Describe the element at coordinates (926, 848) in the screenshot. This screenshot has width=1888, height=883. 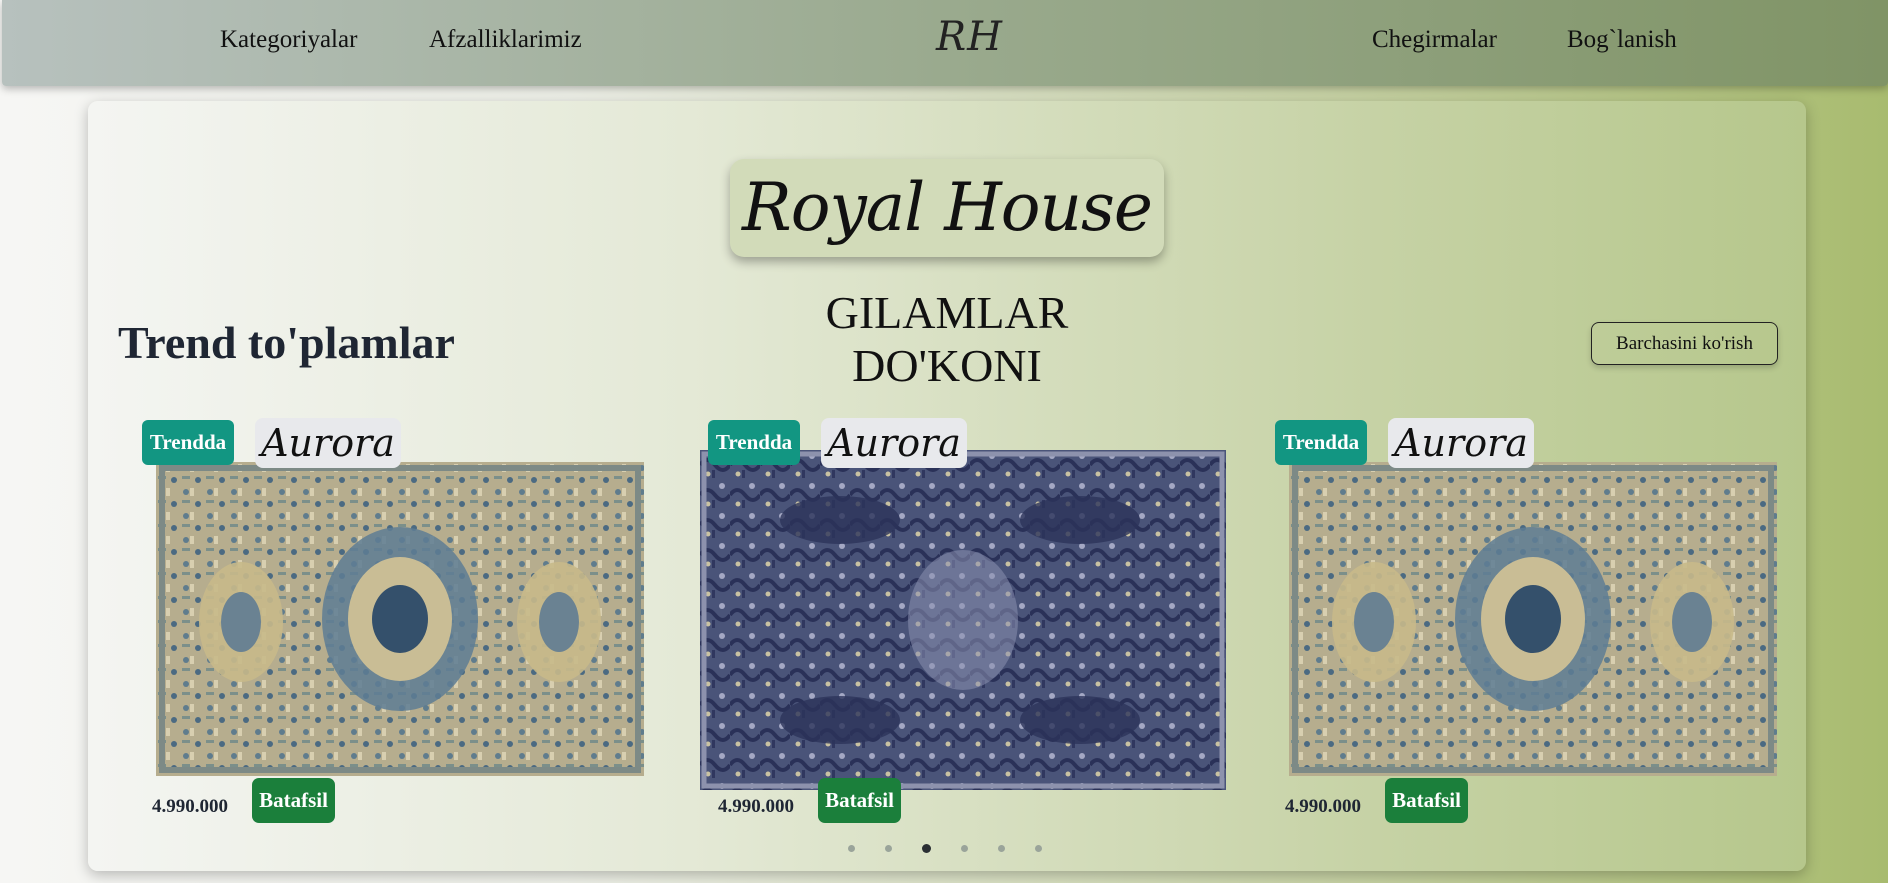
I see `carousel-dot-active` at that location.